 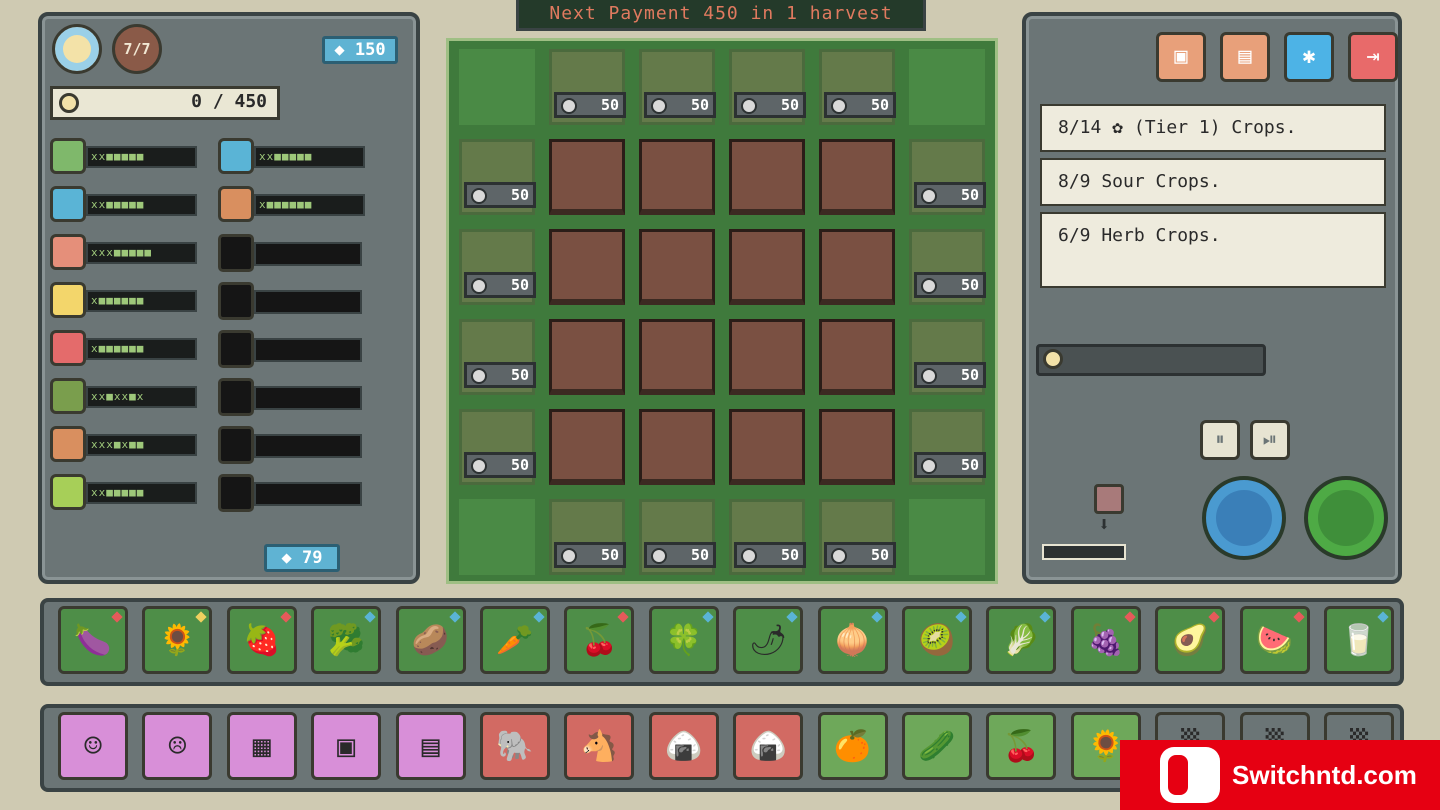 I want to click on stat-bar: xxx■■■■■, so click(x=141, y=253).